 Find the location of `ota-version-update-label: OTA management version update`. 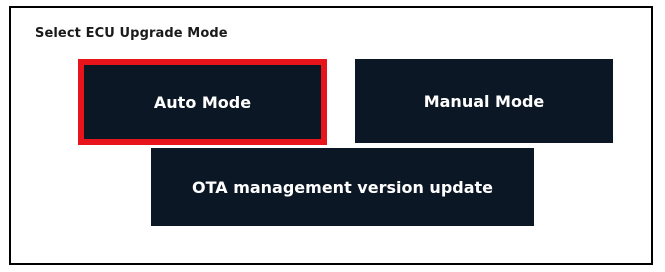

ota-version-update-label: OTA management version update is located at coordinates (342, 187).